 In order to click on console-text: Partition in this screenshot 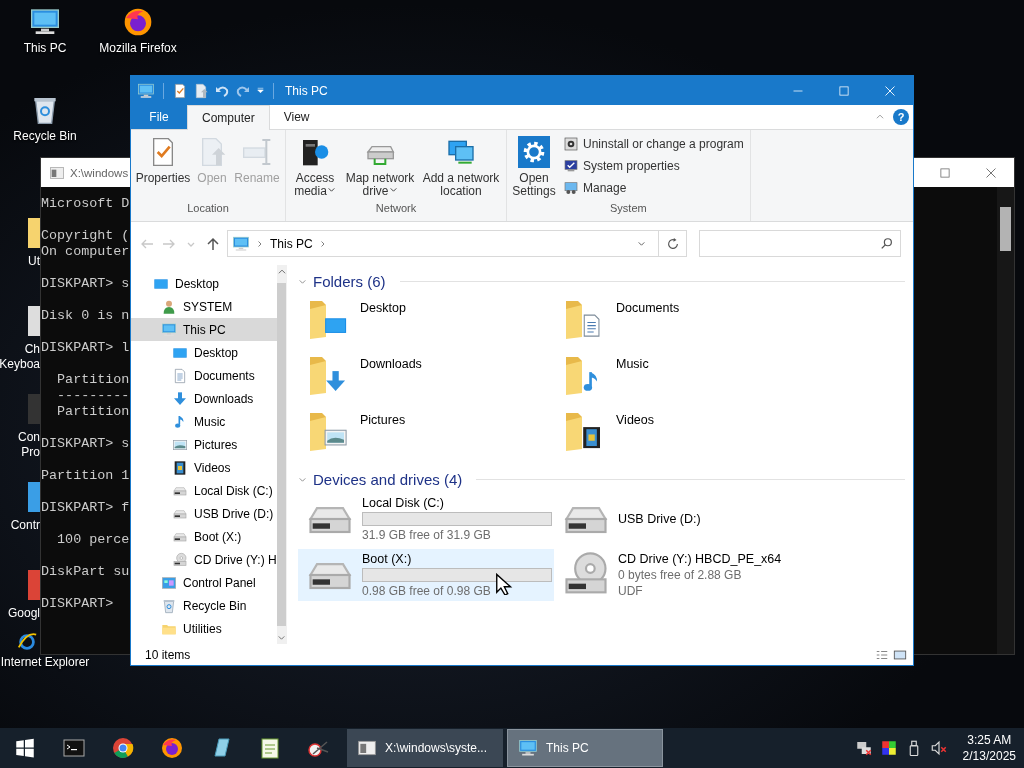, I will do `click(93, 412)`.